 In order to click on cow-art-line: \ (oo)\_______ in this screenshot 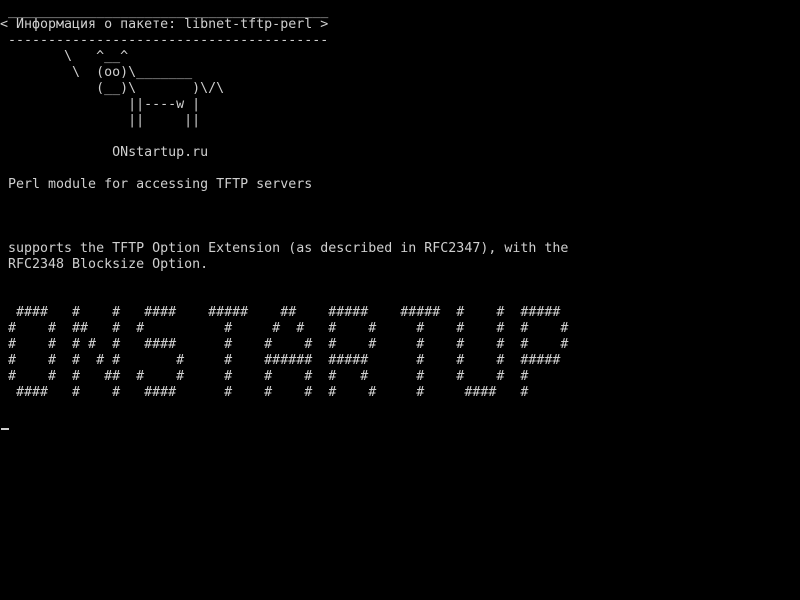, I will do `click(96, 72)`.